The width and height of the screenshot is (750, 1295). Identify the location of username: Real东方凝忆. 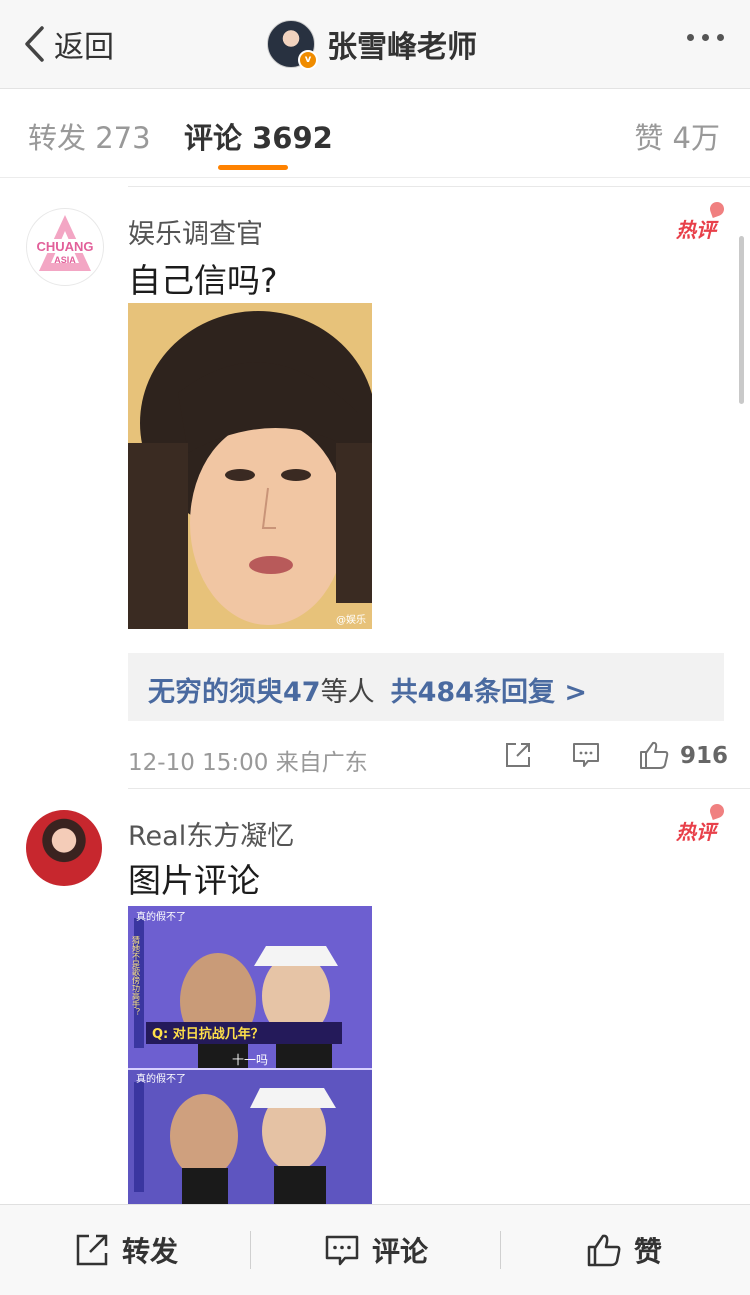
(211, 833).